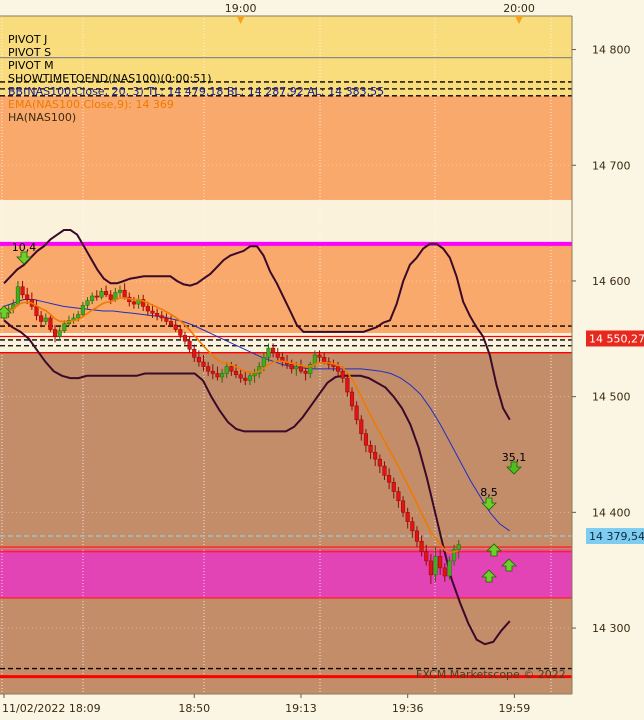  Describe the element at coordinates (611, 165) in the screenshot. I see `y-tick-label-1: 14 700` at that location.